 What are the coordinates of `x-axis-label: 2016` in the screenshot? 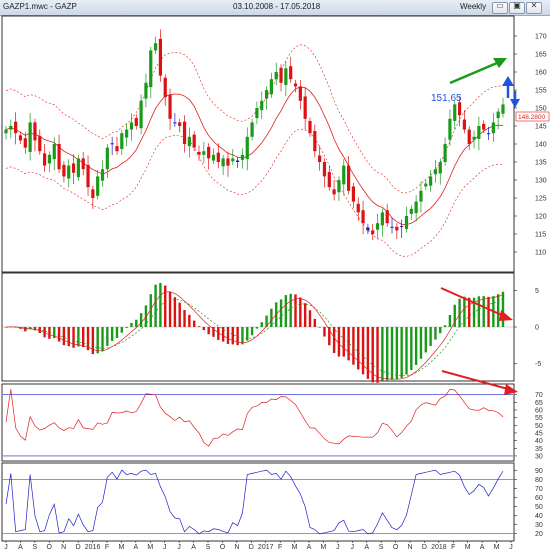 It's located at (93, 547).